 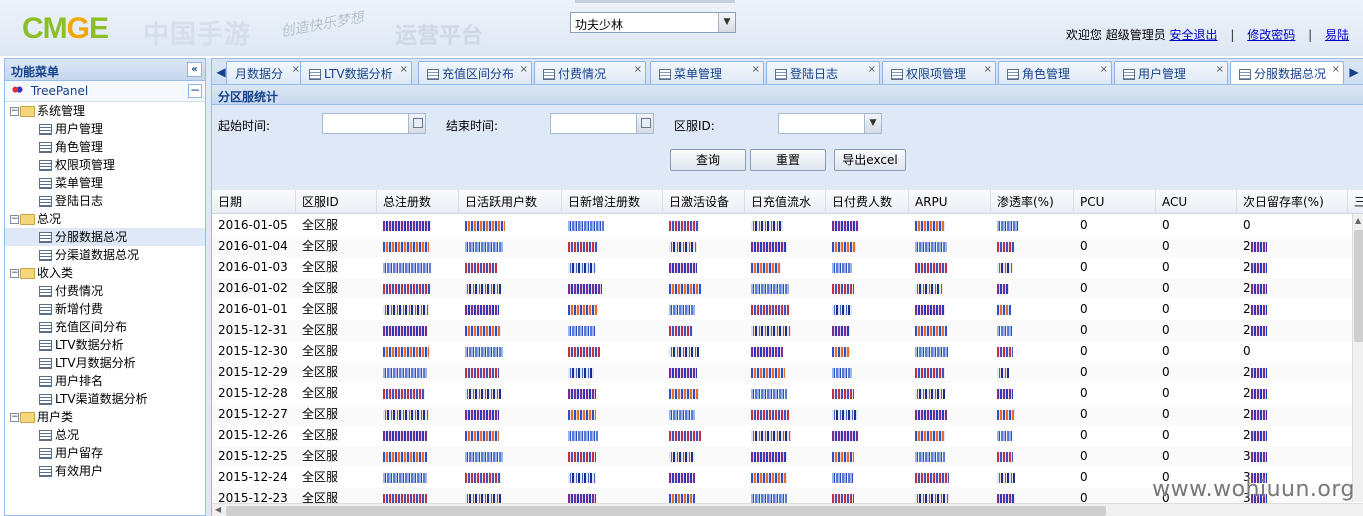 I want to click on server-id-select: ▼, so click(x=830, y=123).